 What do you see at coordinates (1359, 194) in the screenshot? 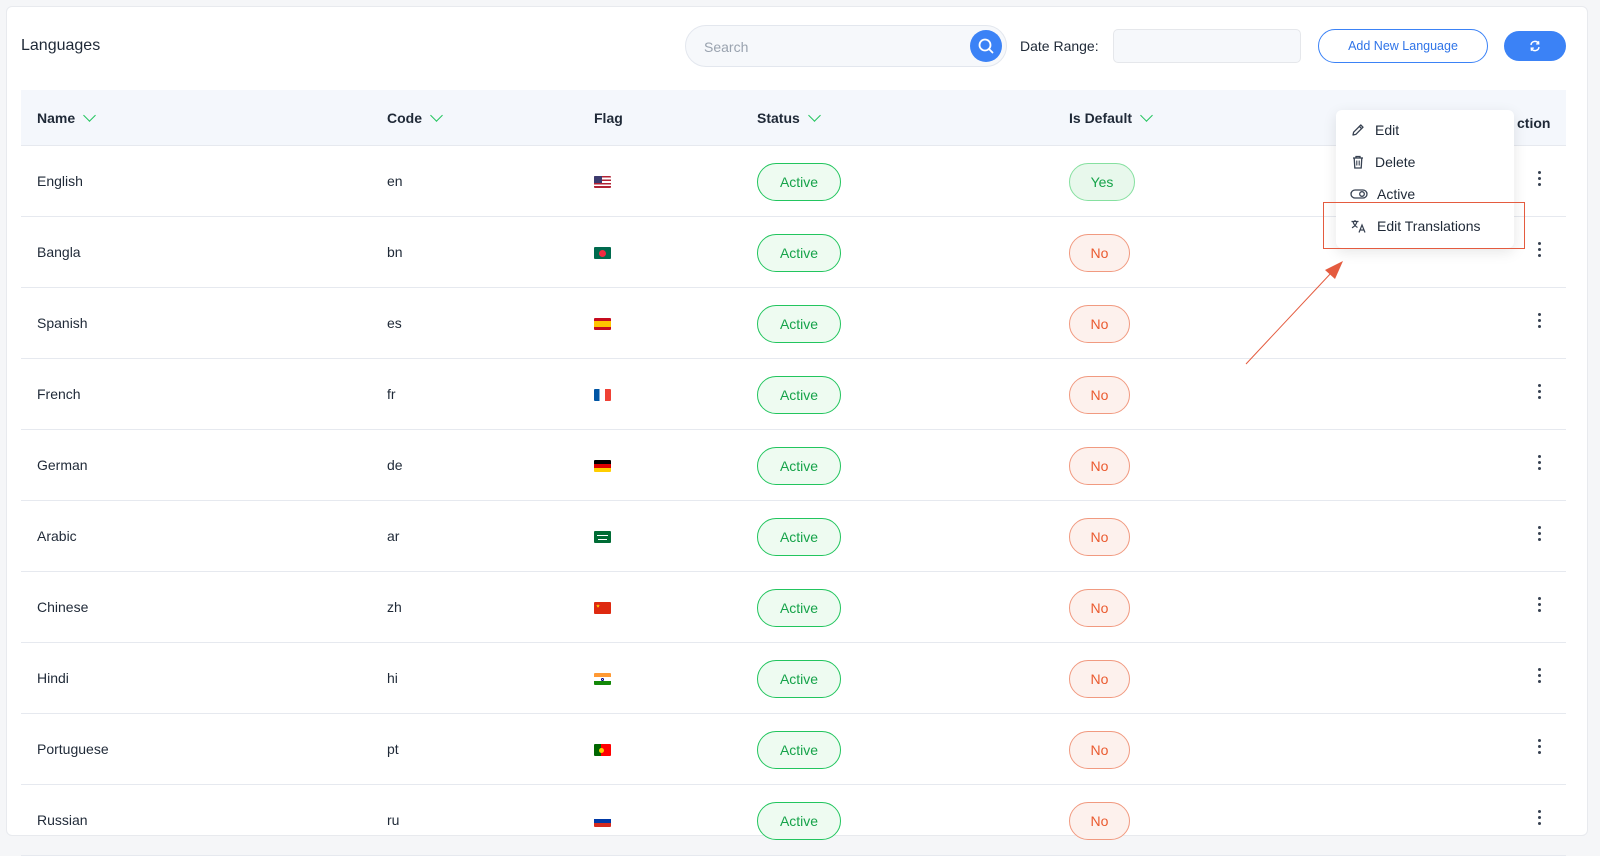
I see `toggle-icon` at bounding box center [1359, 194].